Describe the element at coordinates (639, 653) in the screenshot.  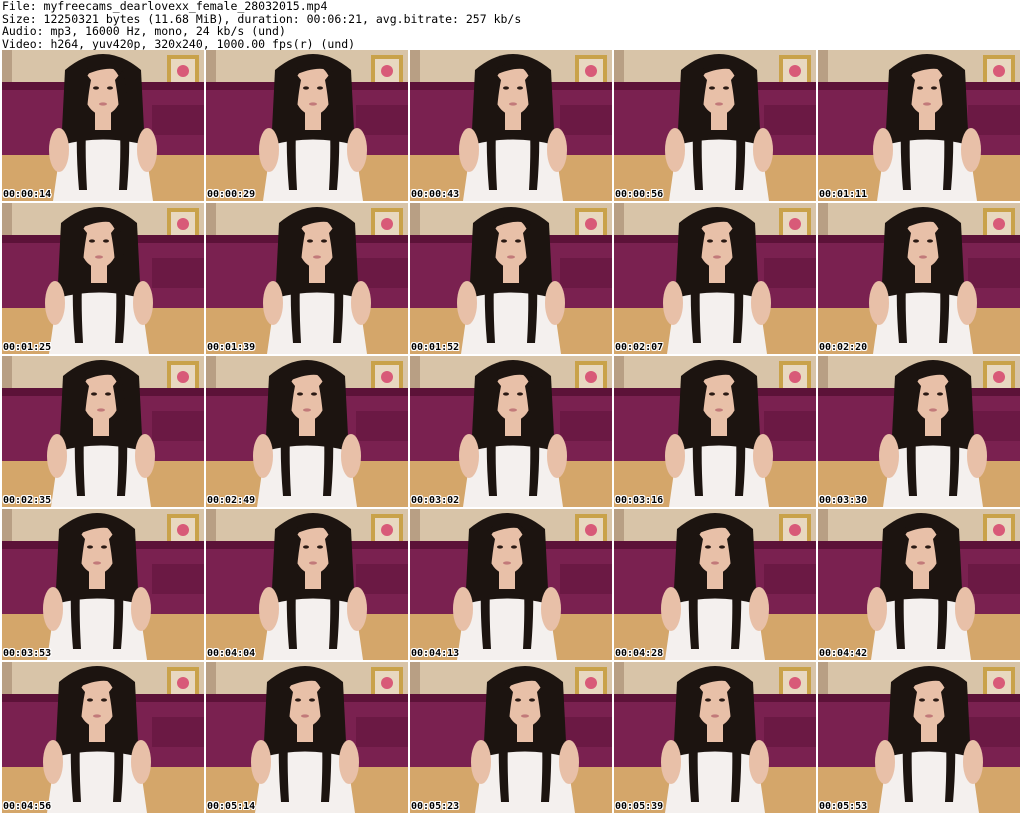
I see `thumbnail-timestamp: 00:04:28` at that location.